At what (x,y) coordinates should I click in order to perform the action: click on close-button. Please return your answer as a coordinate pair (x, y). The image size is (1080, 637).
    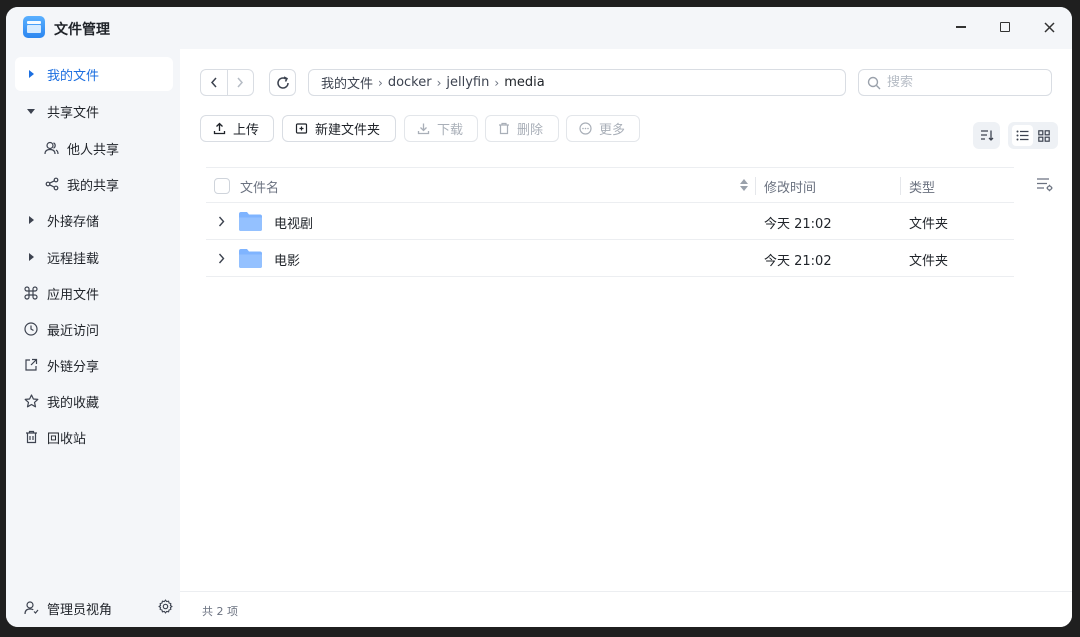
    Looking at the image, I should click on (1049, 27).